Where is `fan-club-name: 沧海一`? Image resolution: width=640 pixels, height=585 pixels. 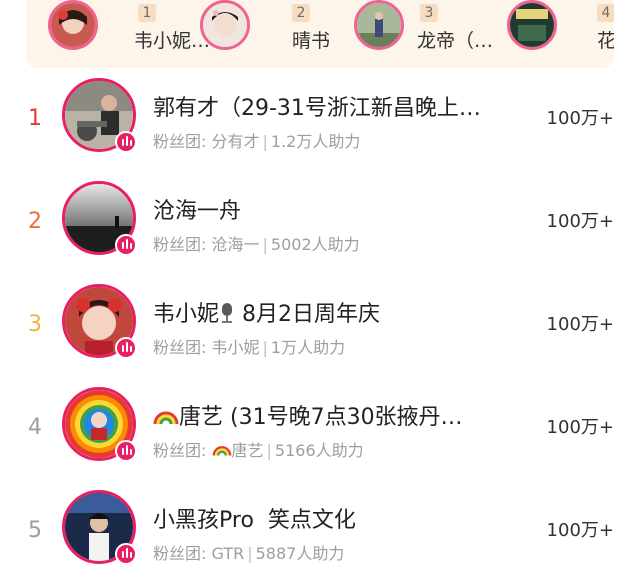
fan-club-name: 沧海一 is located at coordinates (235, 244).